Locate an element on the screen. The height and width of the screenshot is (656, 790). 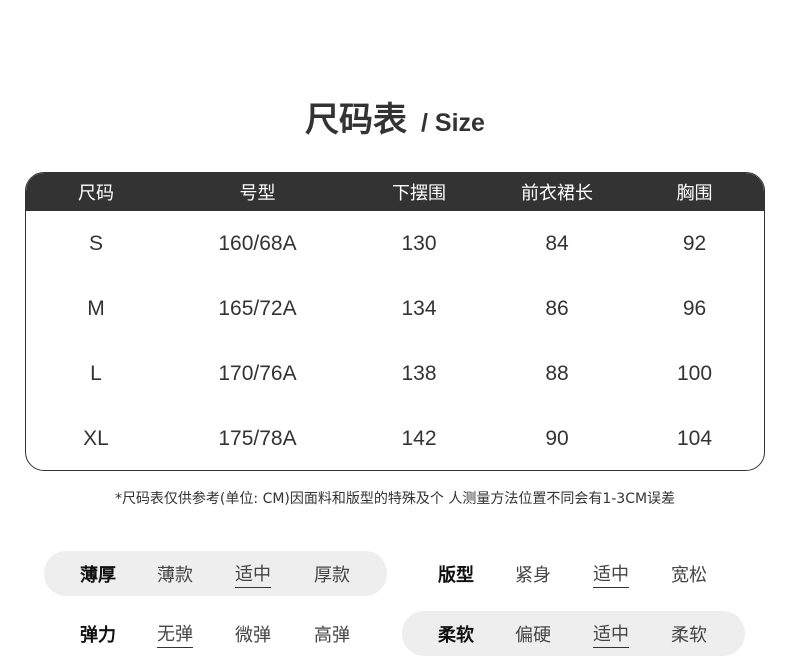
feature-thickness: 薄厚 薄款 适中 厚款 is located at coordinates (215, 573).